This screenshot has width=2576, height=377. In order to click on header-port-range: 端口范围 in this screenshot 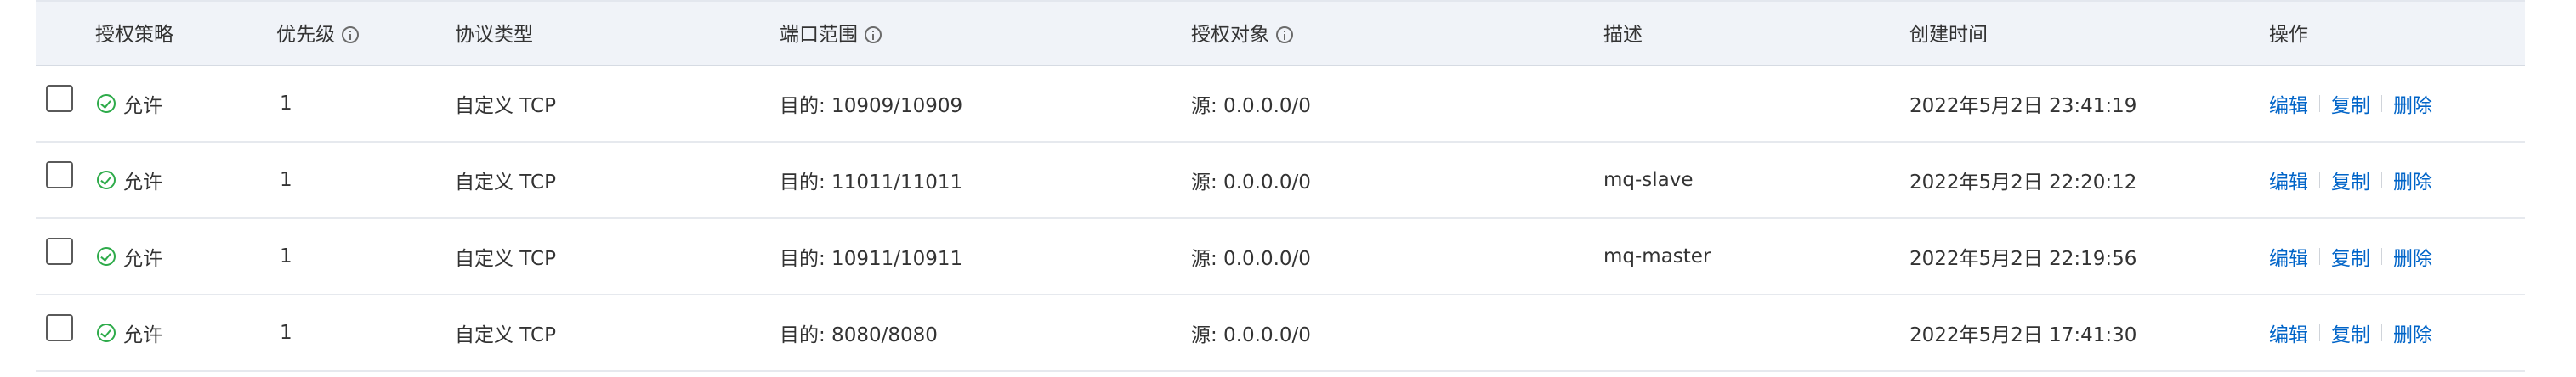, I will do `click(831, 35)`.